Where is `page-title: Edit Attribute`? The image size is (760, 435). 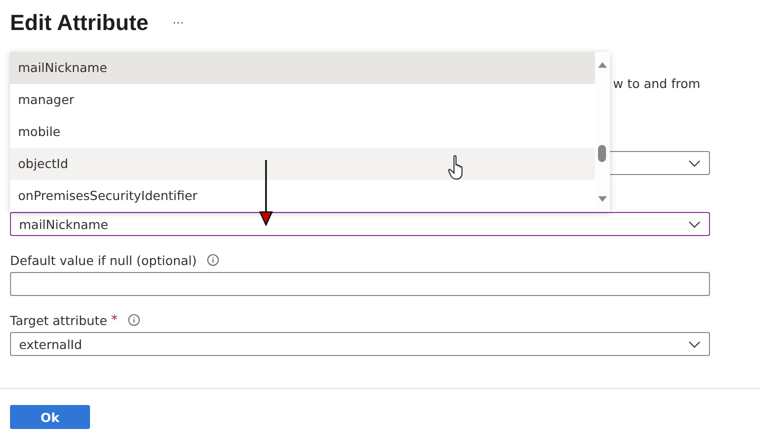 page-title: Edit Attribute is located at coordinates (79, 23).